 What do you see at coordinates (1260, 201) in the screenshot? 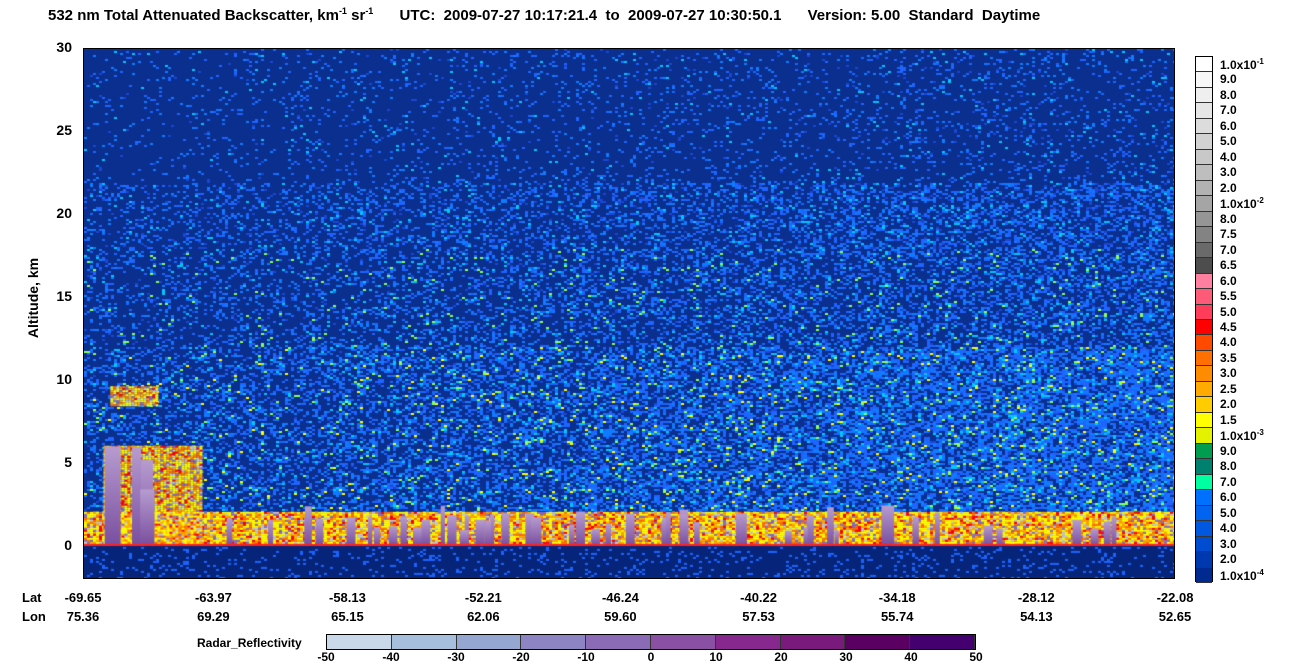
I see `colorbar-label-exponent: -2` at bounding box center [1260, 201].